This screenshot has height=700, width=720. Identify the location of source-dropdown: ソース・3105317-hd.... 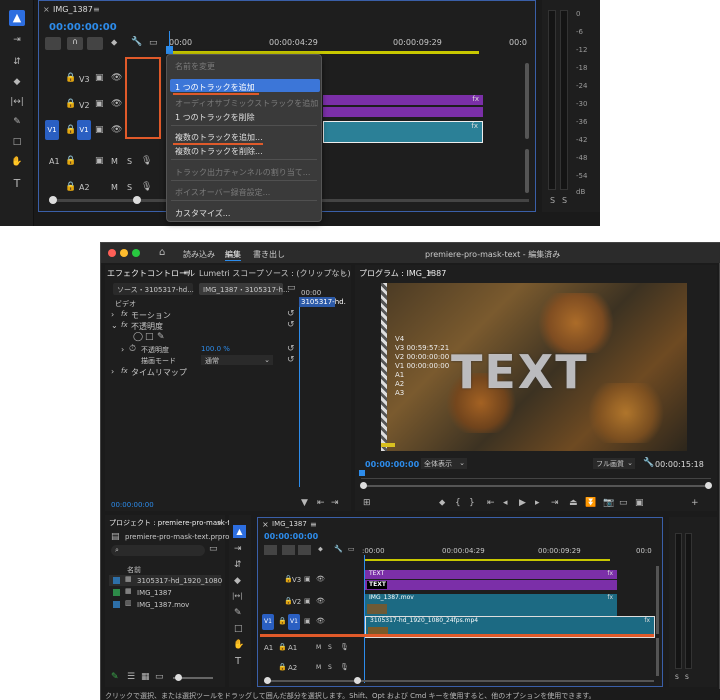
(153, 289).